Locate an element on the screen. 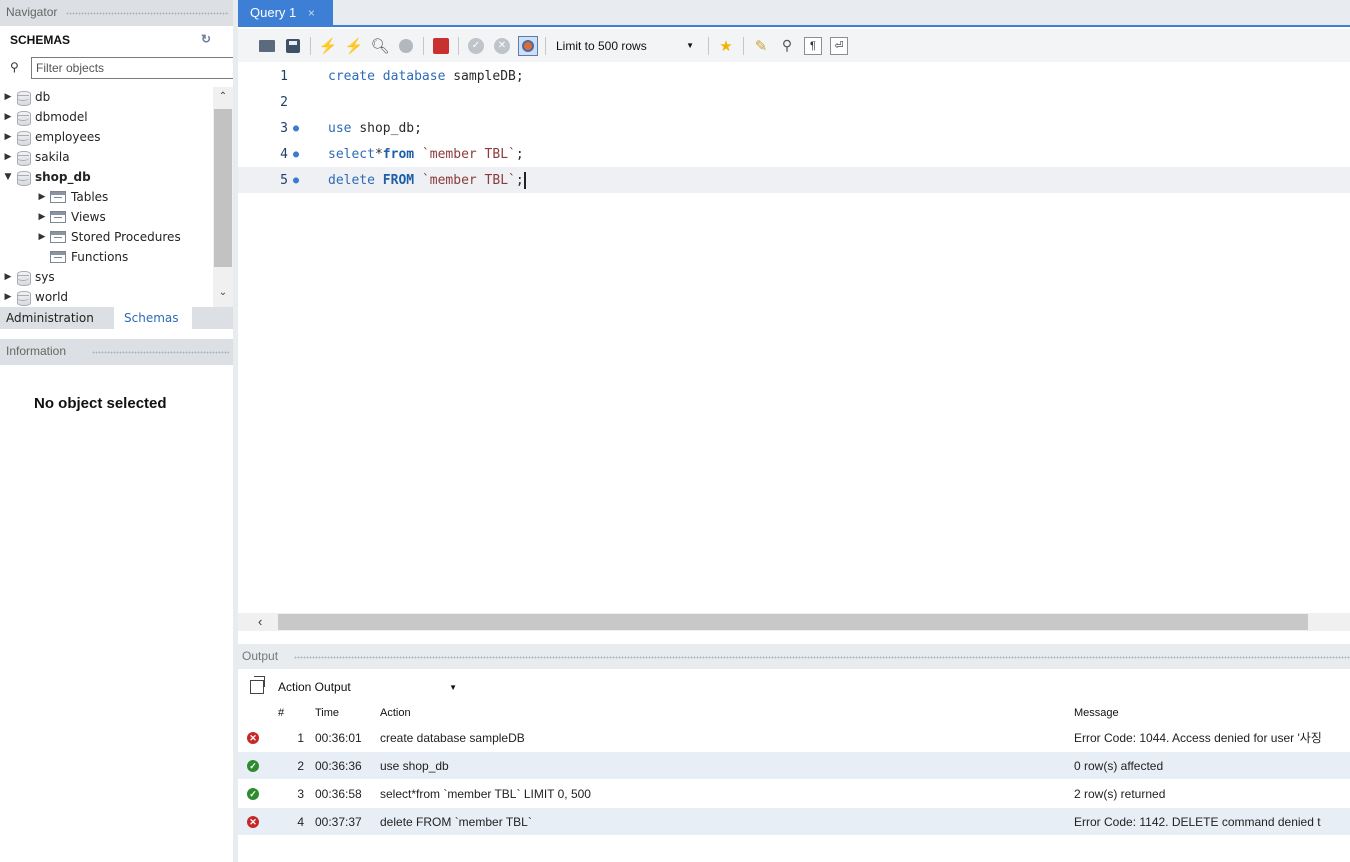 The image size is (1350, 862). code-line: 5 ● delete FROM `member TBL`; is located at coordinates (794, 180).